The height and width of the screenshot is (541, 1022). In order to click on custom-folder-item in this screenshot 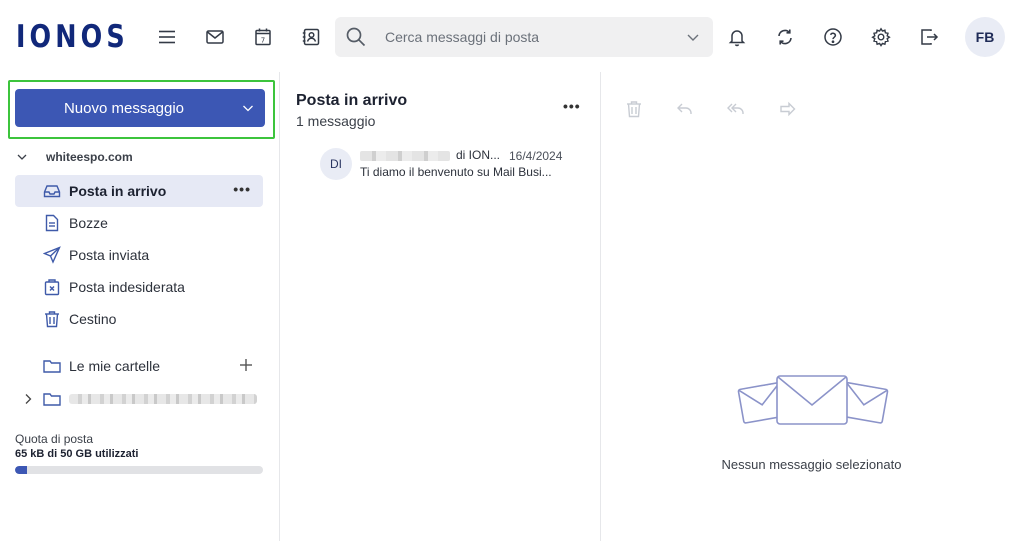, I will do `click(139, 399)`.